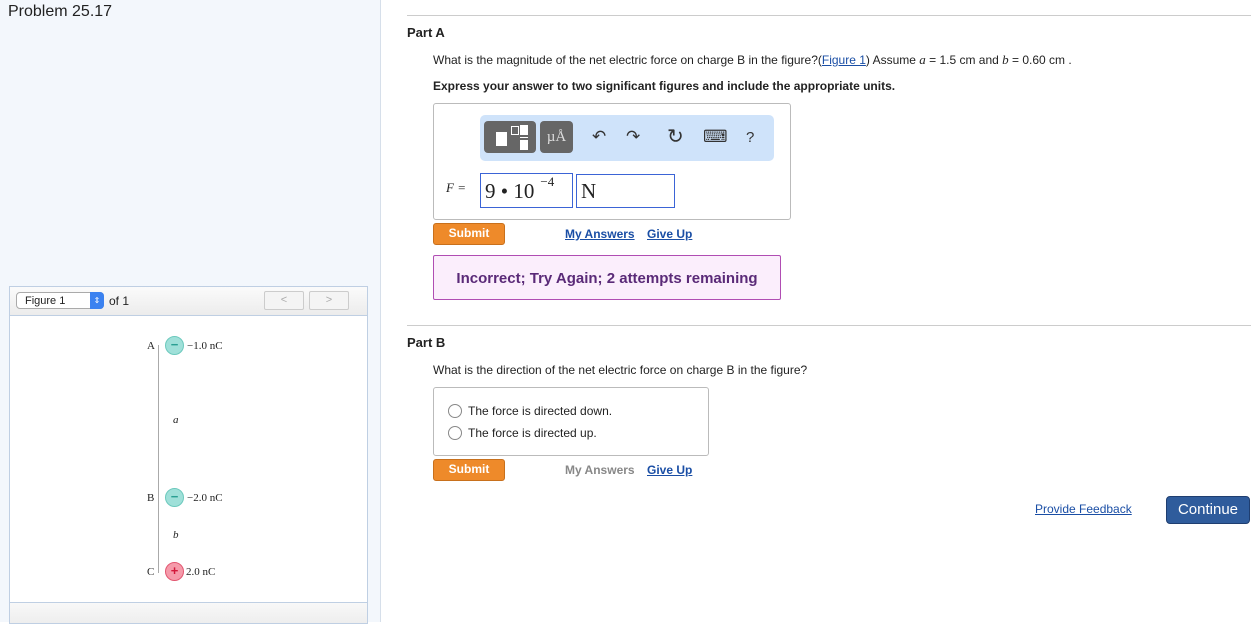 The height and width of the screenshot is (624, 1256). I want to click on charge-c-value: 2.0 nC, so click(201, 572).